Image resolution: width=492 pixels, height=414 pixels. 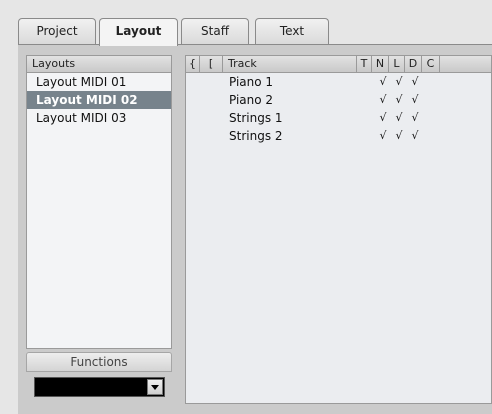 I want to click on tab-project: Project, so click(x=57, y=31).